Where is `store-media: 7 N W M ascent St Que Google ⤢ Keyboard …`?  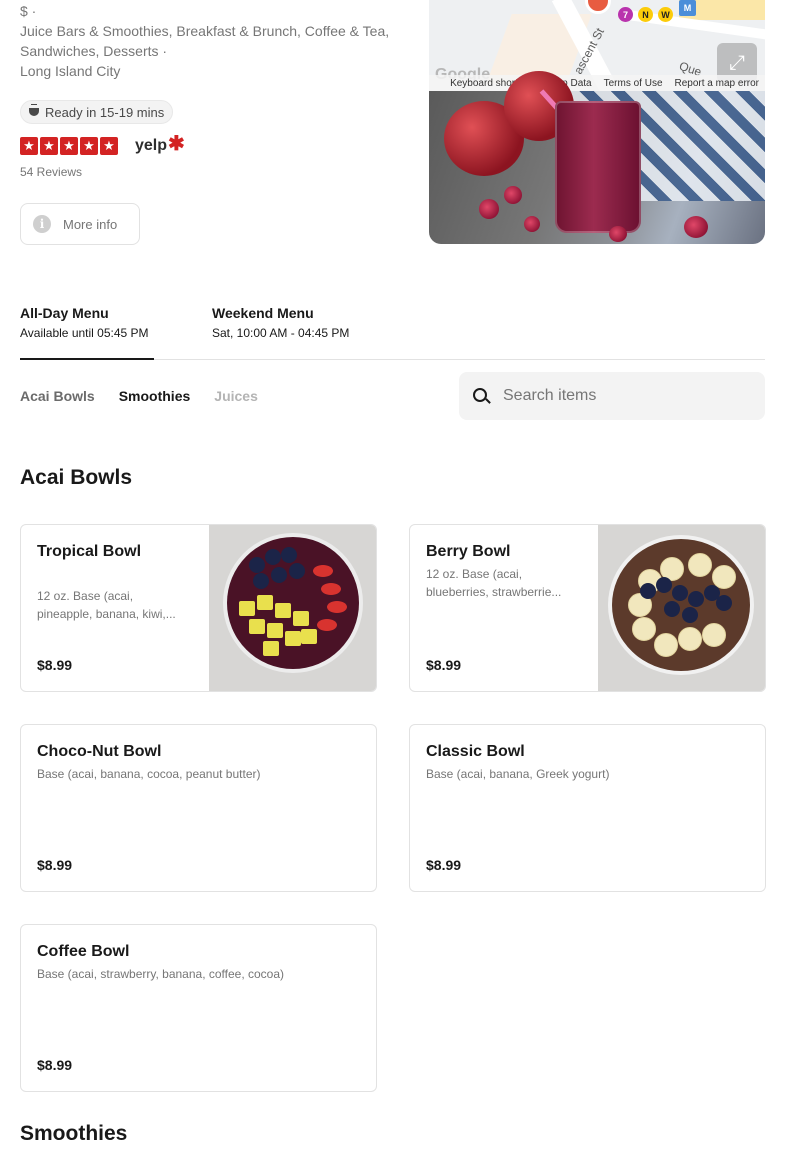 store-media: 7 N W M ascent St Que Google ⤢ Keyboard … is located at coordinates (597, 122).